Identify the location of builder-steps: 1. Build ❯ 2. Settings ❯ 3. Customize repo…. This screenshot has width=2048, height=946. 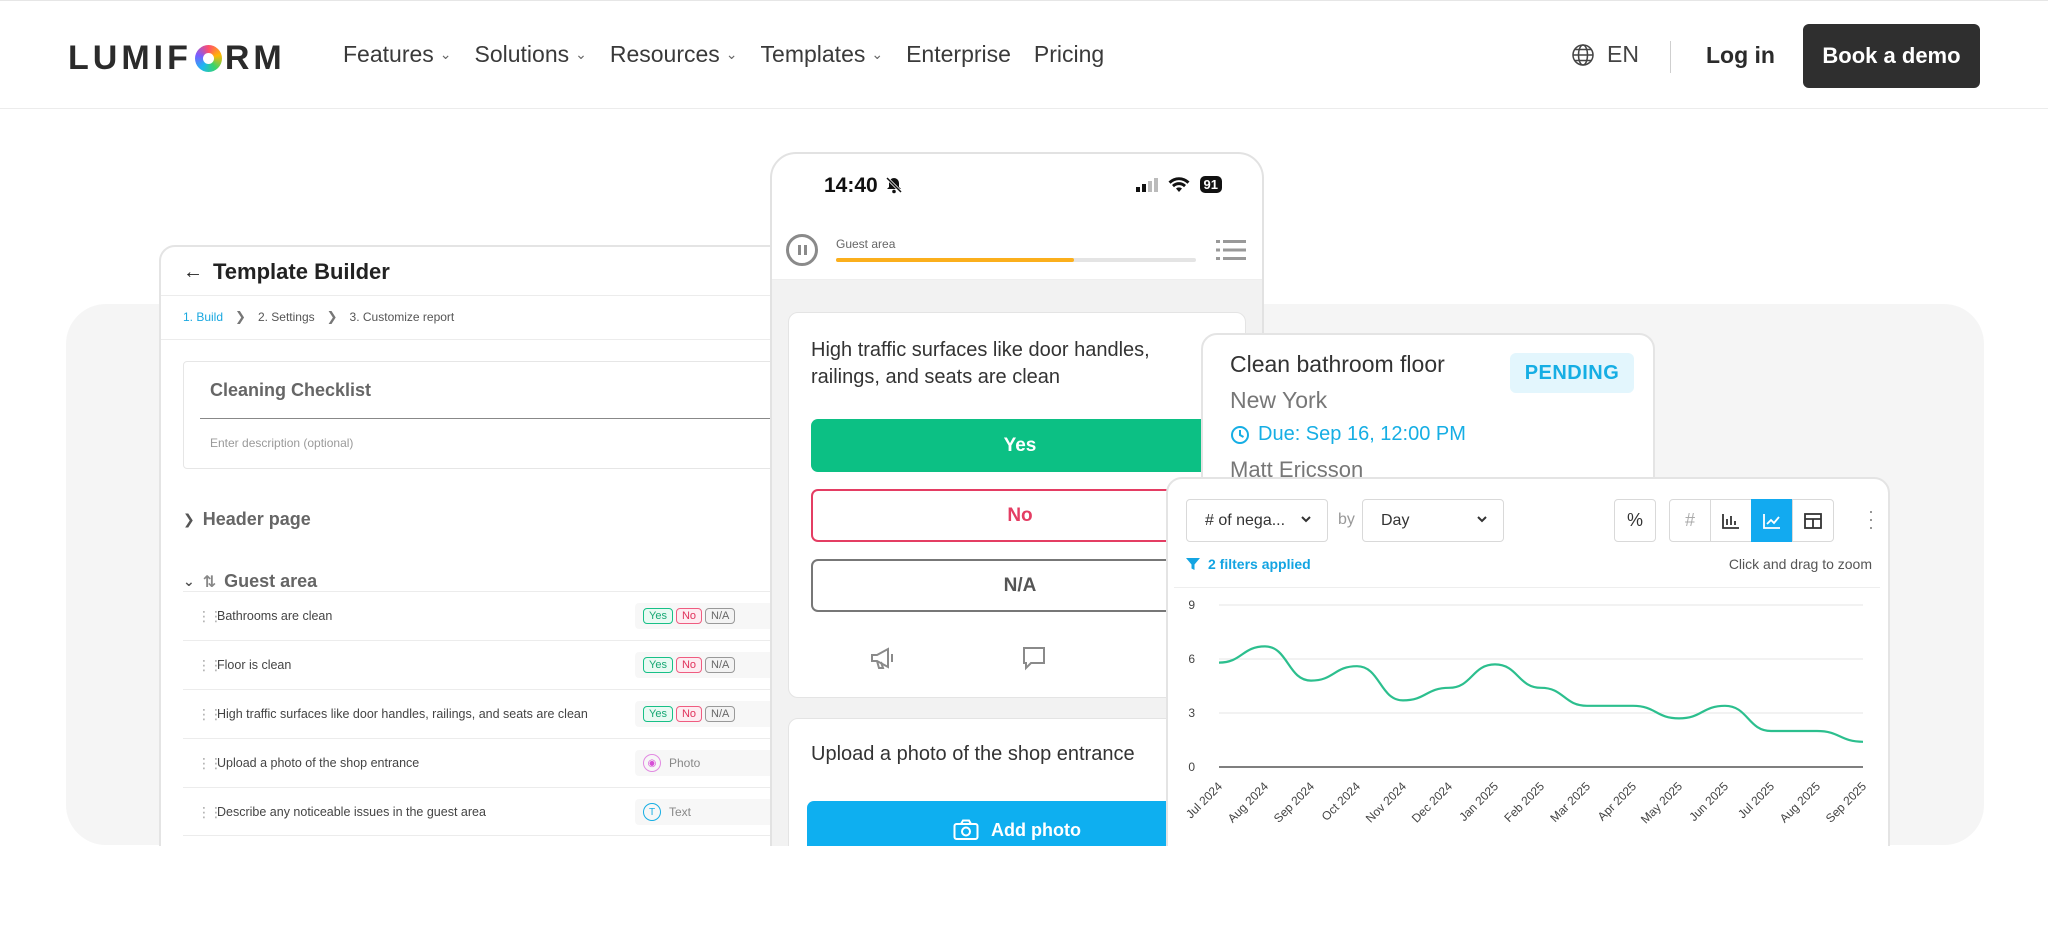
(324, 317).